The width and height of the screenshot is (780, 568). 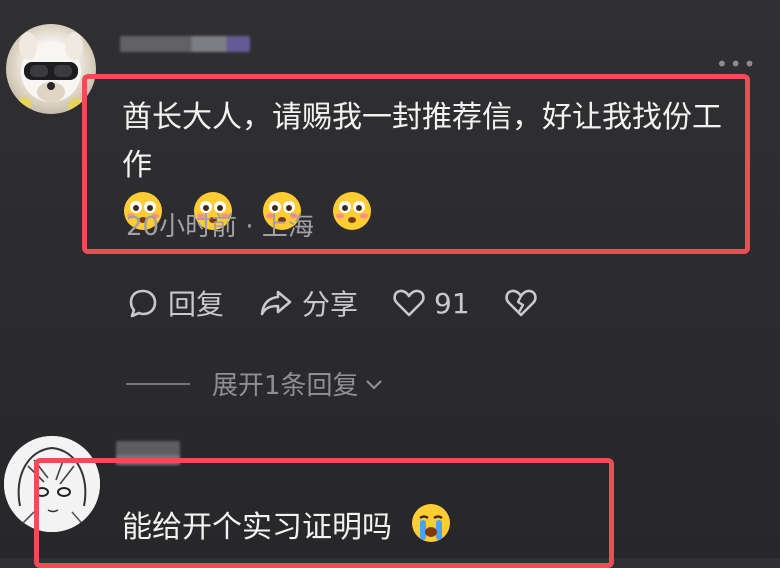 I want to click on more-options-icon: •••, so click(x=736, y=64).